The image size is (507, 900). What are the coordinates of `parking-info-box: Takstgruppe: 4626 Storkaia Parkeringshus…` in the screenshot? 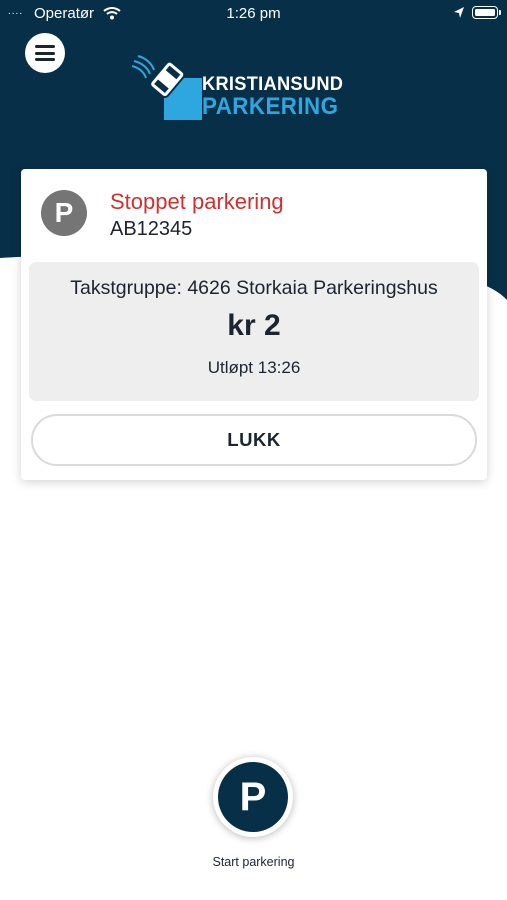 It's located at (254, 331).